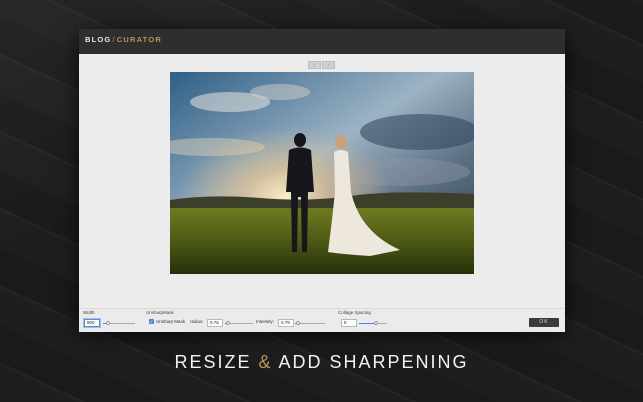 The width and height of the screenshot is (643, 402). What do you see at coordinates (322, 41) in the screenshot?
I see `title-bar: BLOG/CURATOR` at bounding box center [322, 41].